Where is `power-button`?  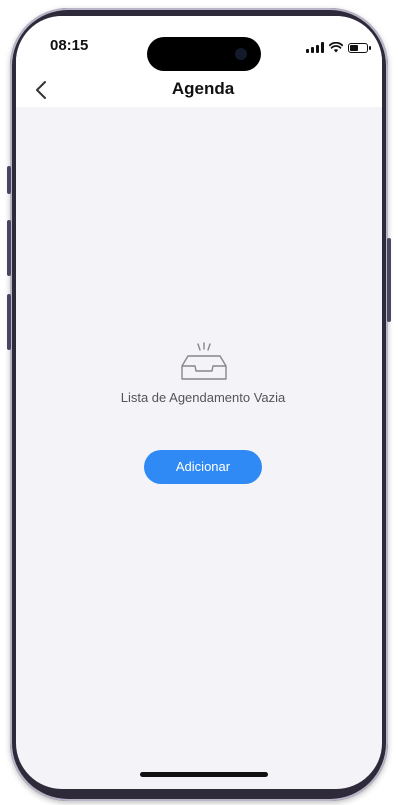
power-button is located at coordinates (389, 280).